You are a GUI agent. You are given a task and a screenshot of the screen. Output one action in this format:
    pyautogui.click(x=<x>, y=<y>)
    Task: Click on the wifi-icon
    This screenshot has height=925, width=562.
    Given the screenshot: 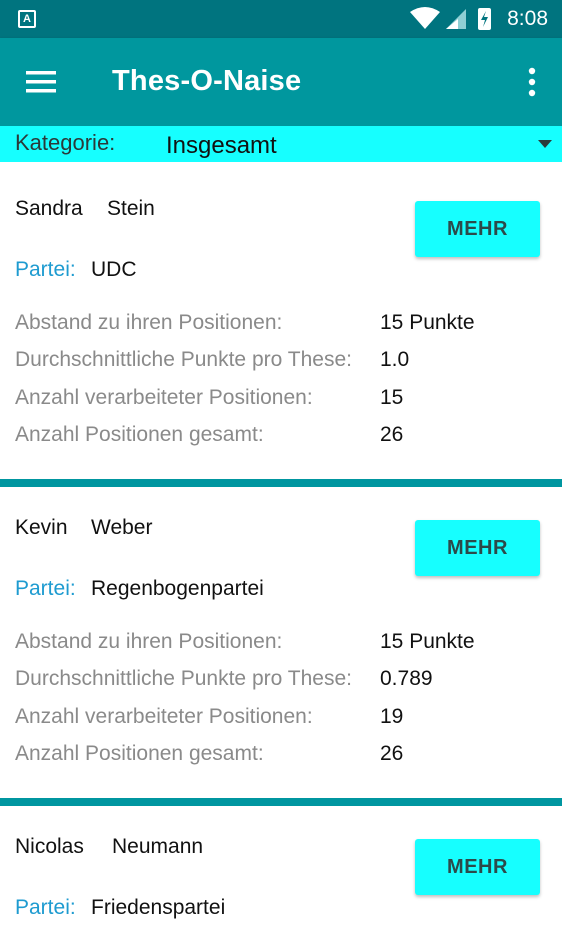 What is the action you would take?
    pyautogui.click(x=425, y=18)
    